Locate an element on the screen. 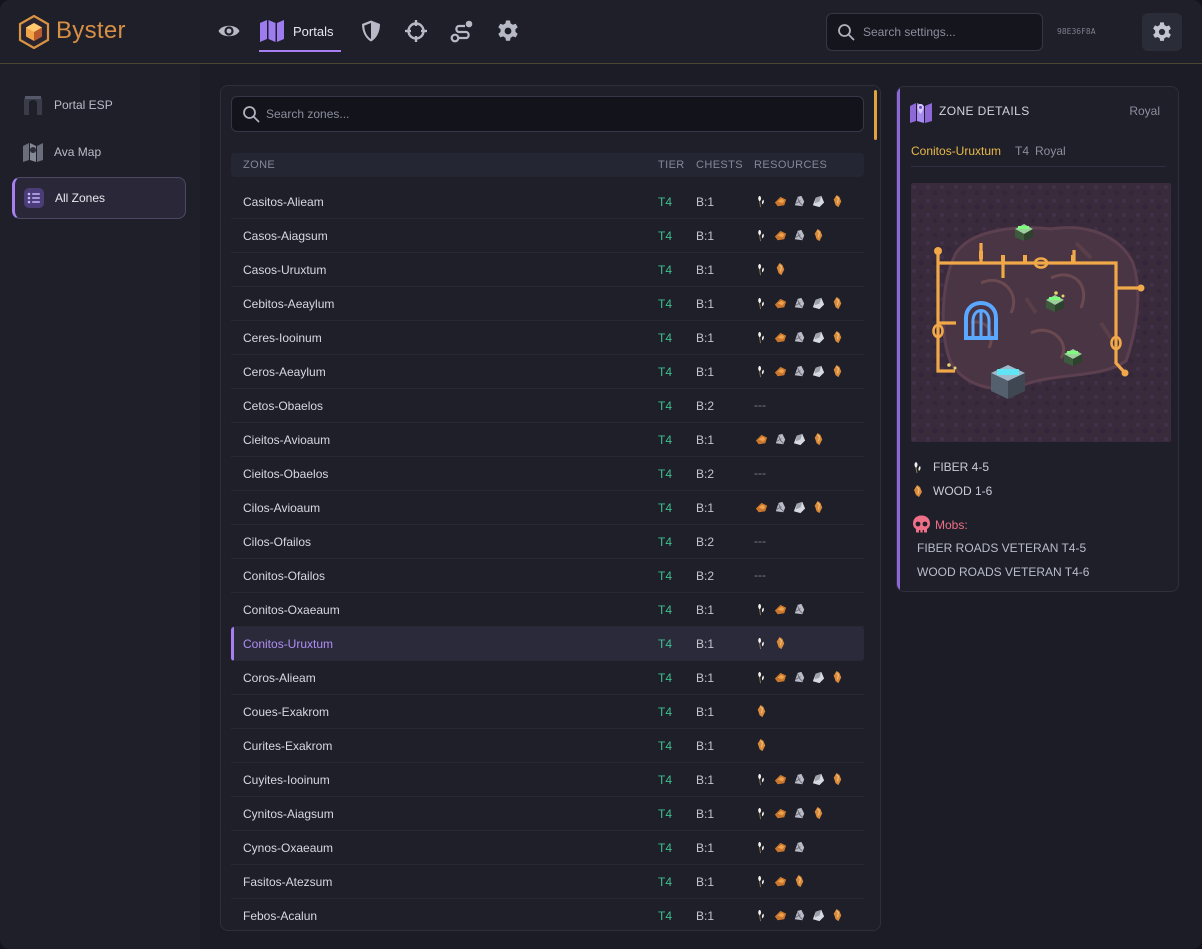 This screenshot has width=1202, height=949. zone-name-cell: Fasitos-Atezsum is located at coordinates (288, 882).